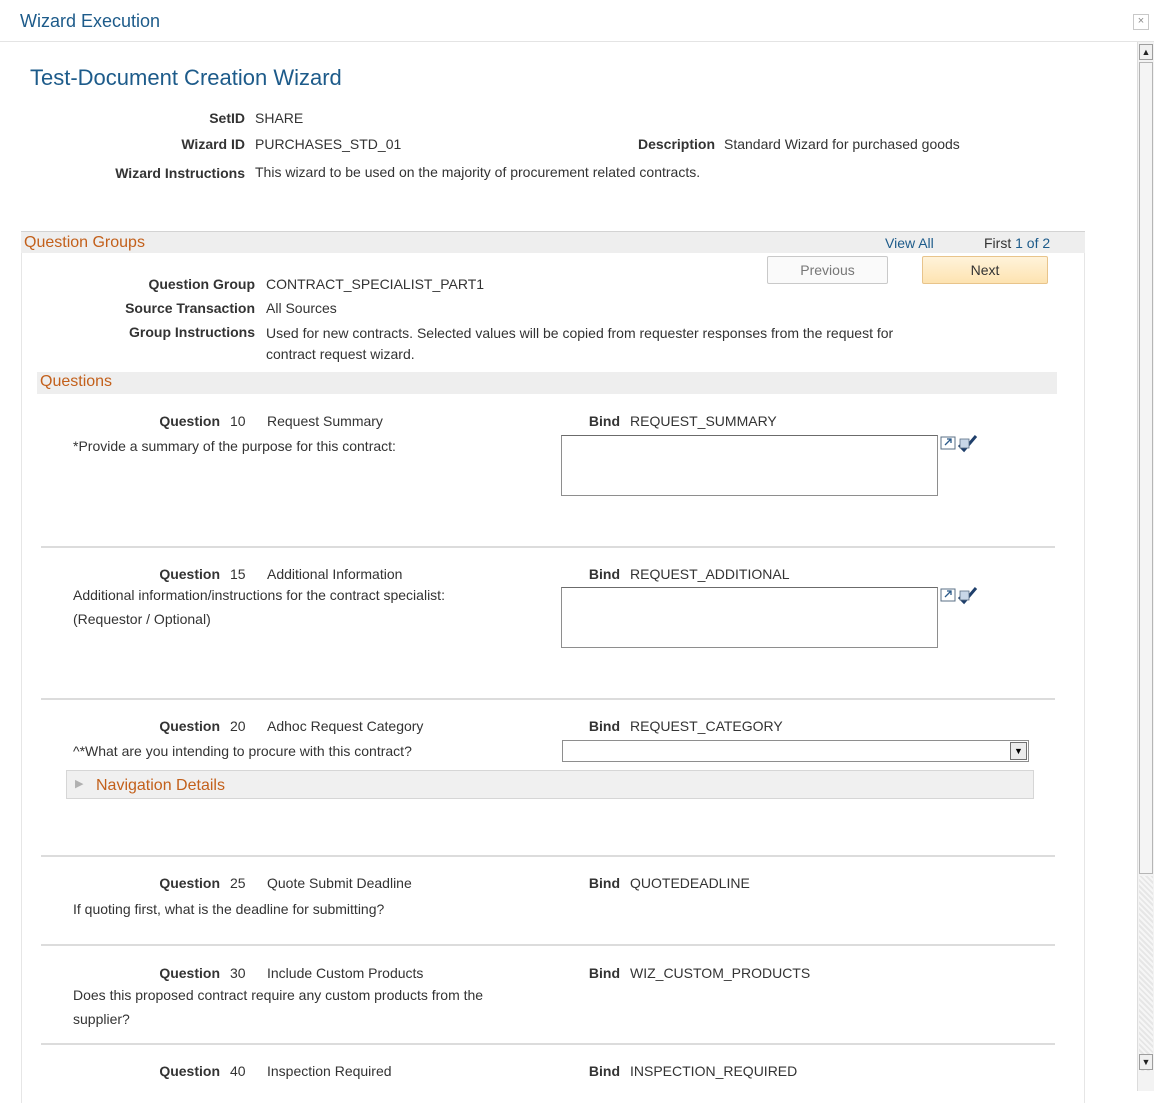  Describe the element at coordinates (192, 332) in the screenshot. I see `group-instructions-label: Group Instructions` at that location.